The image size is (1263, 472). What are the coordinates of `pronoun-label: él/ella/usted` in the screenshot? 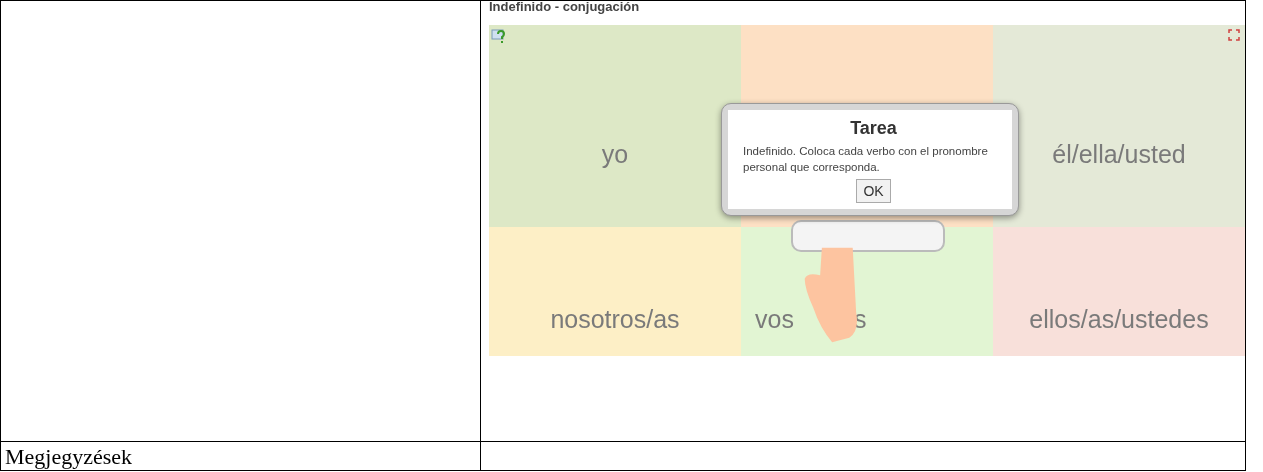 It's located at (1119, 154).